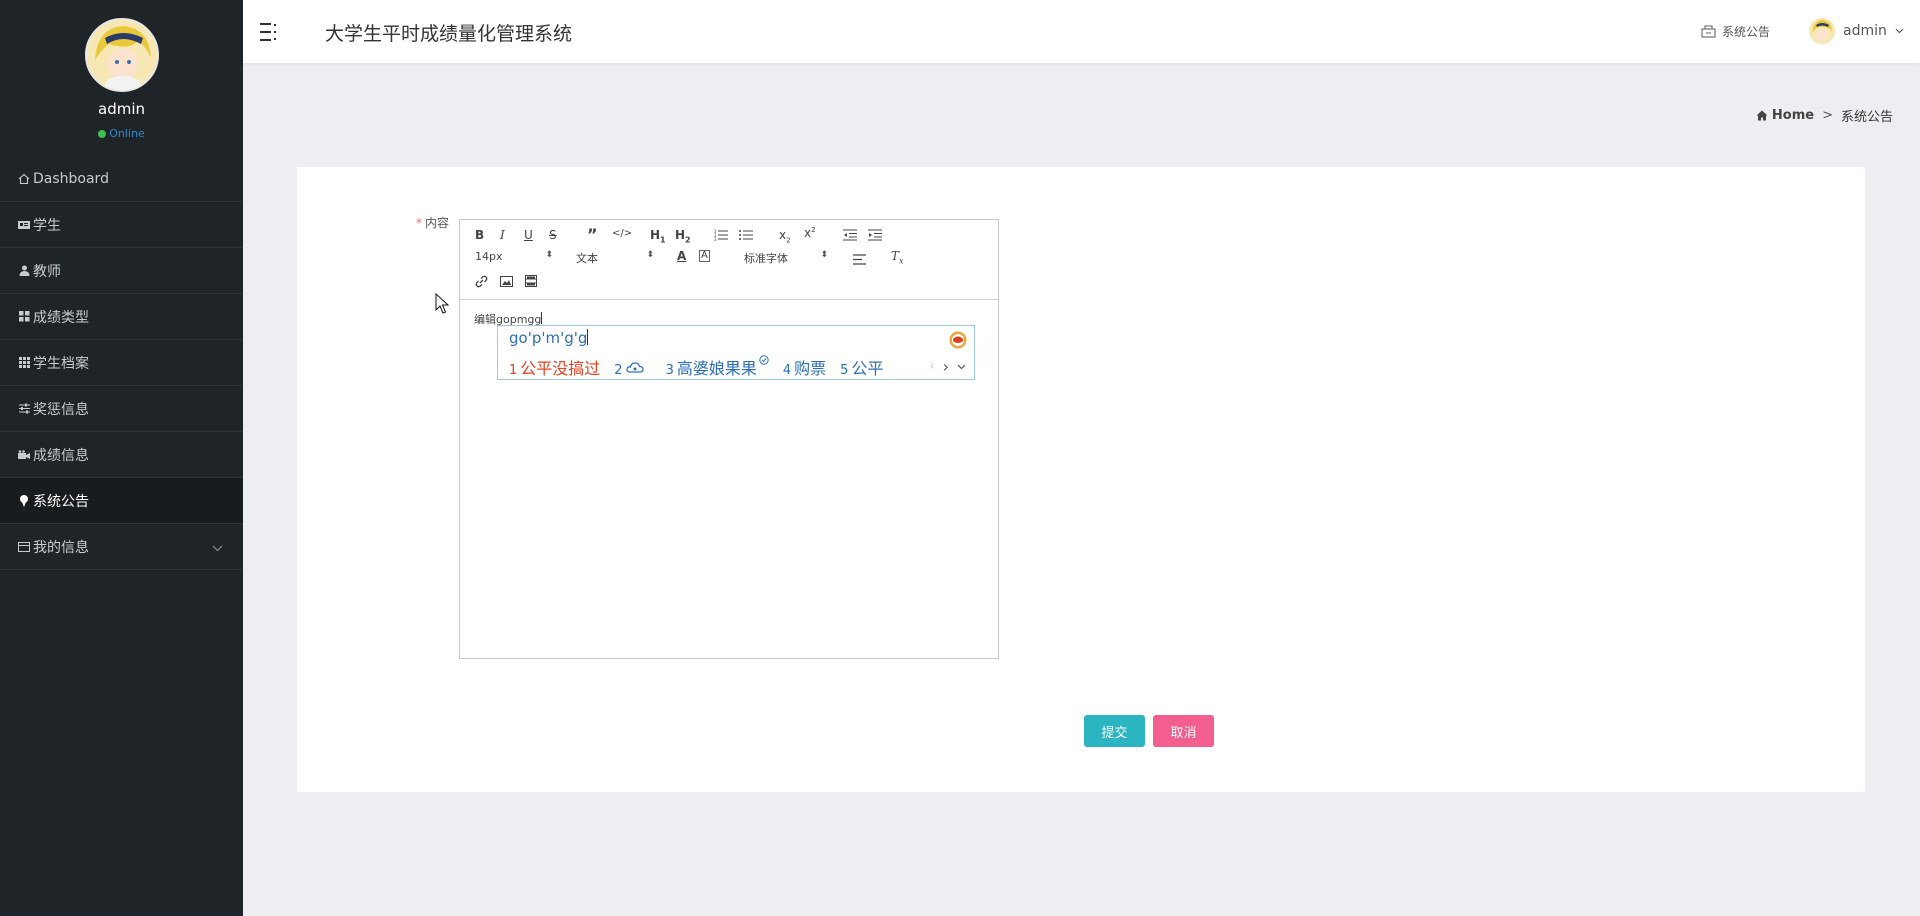 This screenshot has height=916, width=1920. What do you see at coordinates (704, 256) in the screenshot?
I see `background-color-icon: A` at bounding box center [704, 256].